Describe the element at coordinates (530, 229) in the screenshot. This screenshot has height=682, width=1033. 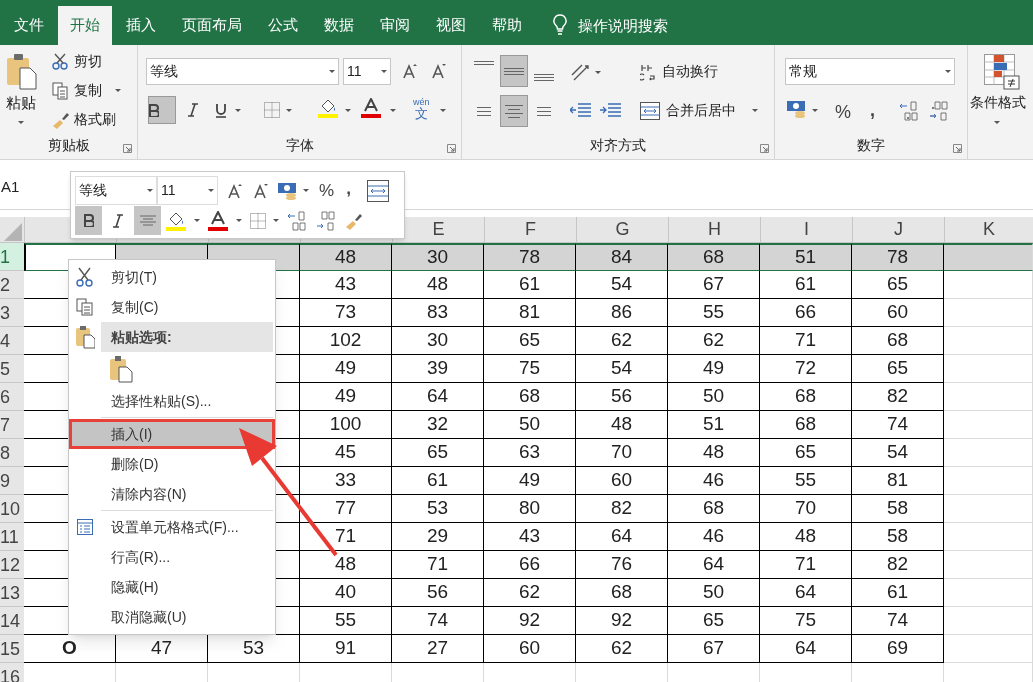
I see `column-header: F` at that location.